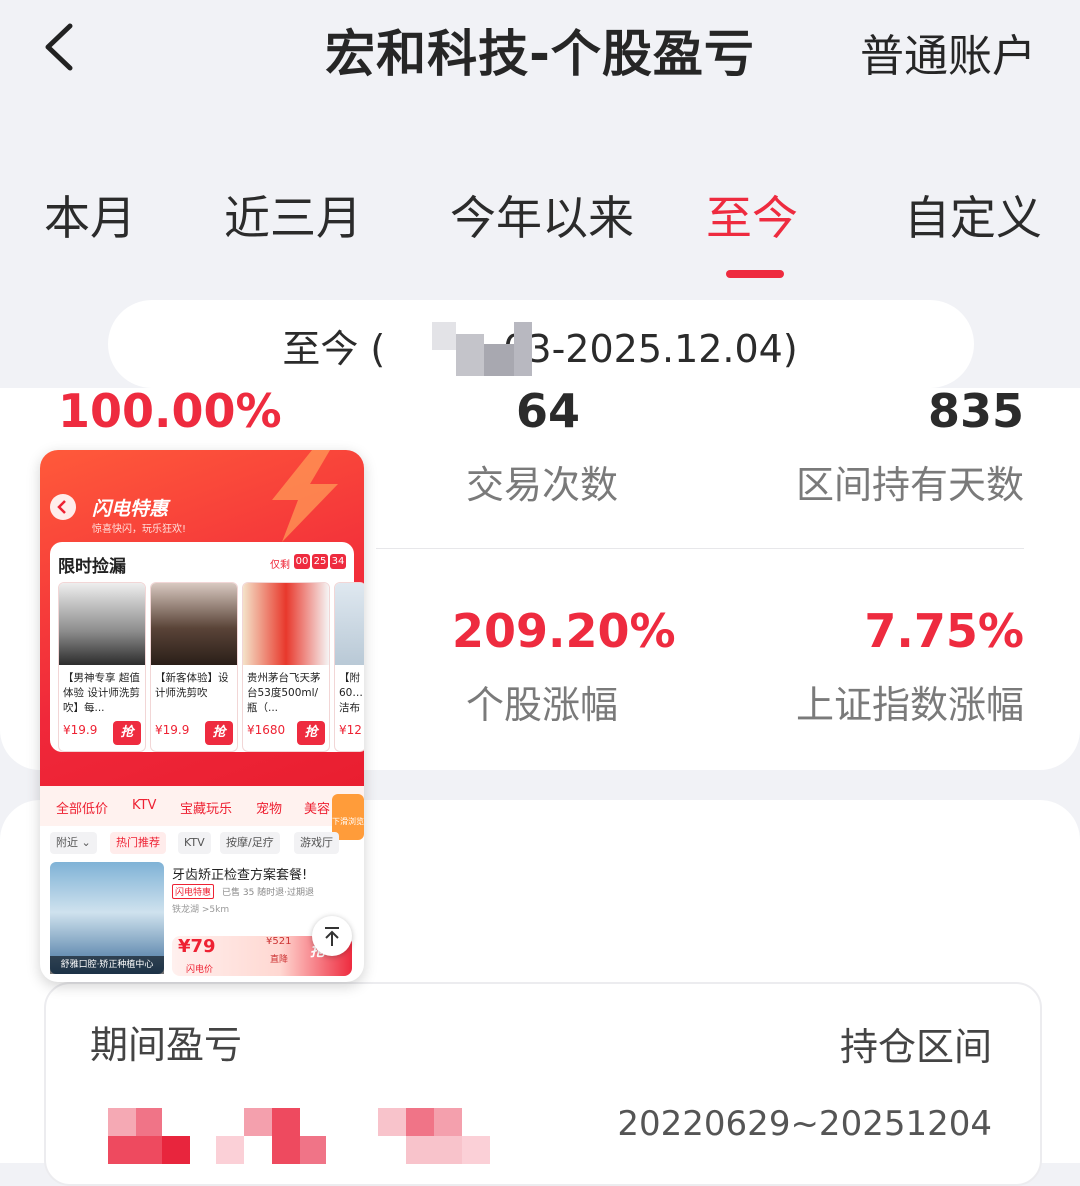 The width and height of the screenshot is (1080, 1186). Describe the element at coordinates (973, 215) in the screenshot. I see `tab-custom: 自定义` at that location.